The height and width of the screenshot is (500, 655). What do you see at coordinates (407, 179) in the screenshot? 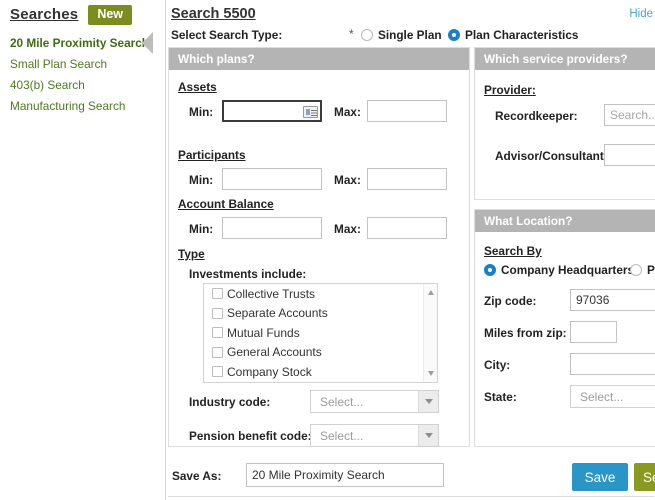
I see `participants-max-input` at bounding box center [407, 179].